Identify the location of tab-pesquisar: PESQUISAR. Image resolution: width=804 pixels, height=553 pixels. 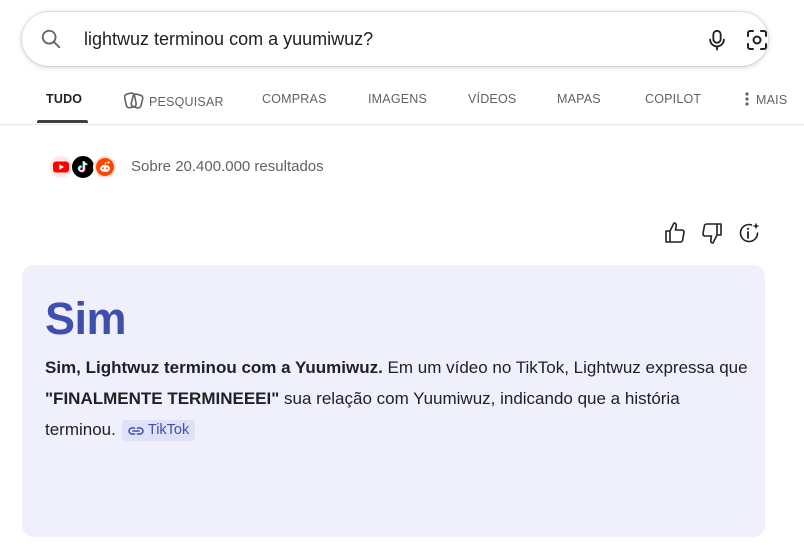
(173, 101).